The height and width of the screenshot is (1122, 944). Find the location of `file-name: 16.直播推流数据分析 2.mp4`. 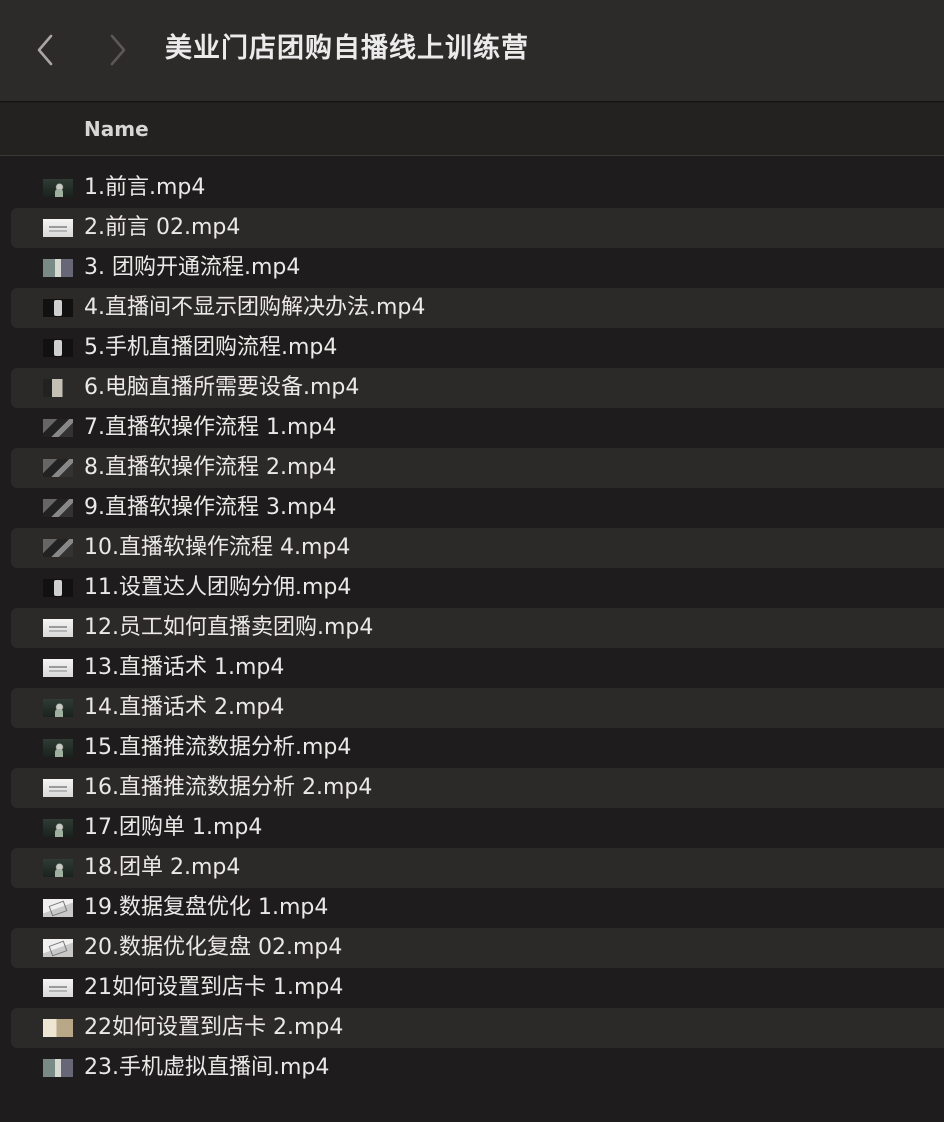

file-name: 16.直播推流数据分析 2.mp4 is located at coordinates (228, 787).